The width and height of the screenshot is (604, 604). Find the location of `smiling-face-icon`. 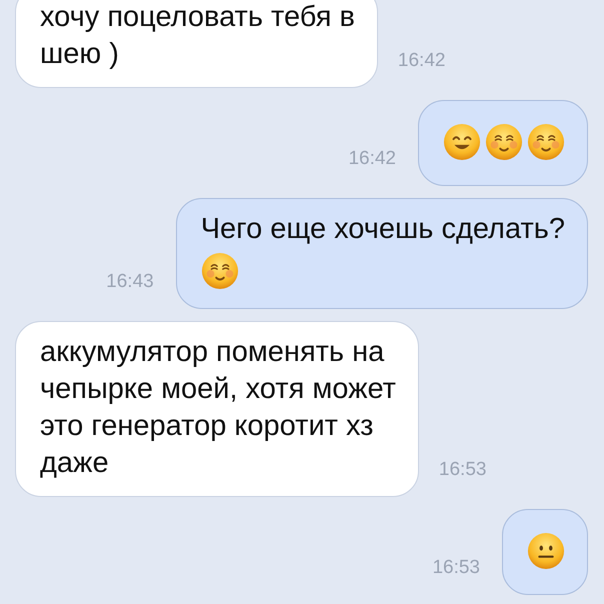

smiling-face-icon is located at coordinates (462, 142).